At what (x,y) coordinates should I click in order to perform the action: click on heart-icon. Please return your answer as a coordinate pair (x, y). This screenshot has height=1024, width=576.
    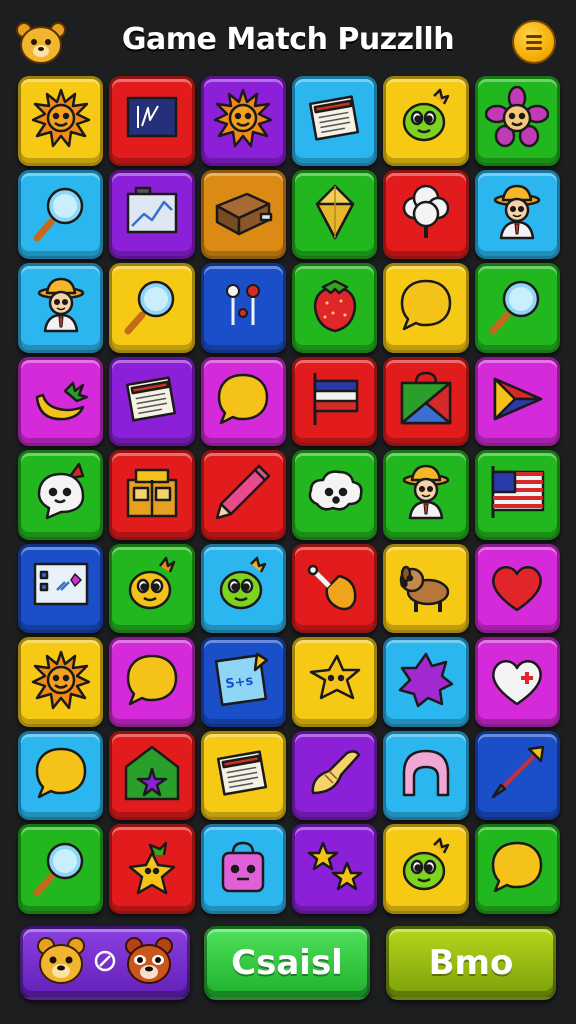
    Looking at the image, I should click on (517, 588).